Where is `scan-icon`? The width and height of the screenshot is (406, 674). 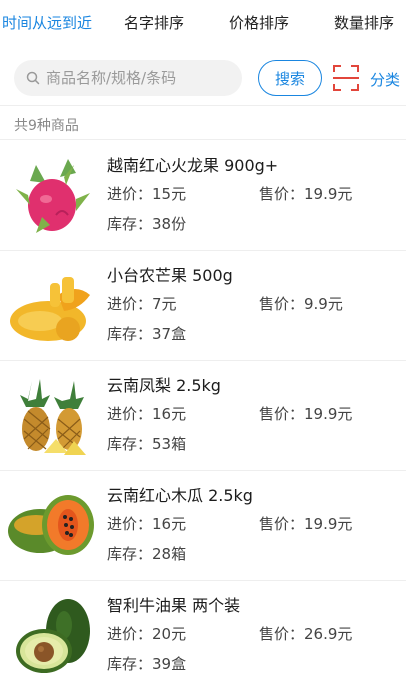
scan-icon is located at coordinates (346, 78).